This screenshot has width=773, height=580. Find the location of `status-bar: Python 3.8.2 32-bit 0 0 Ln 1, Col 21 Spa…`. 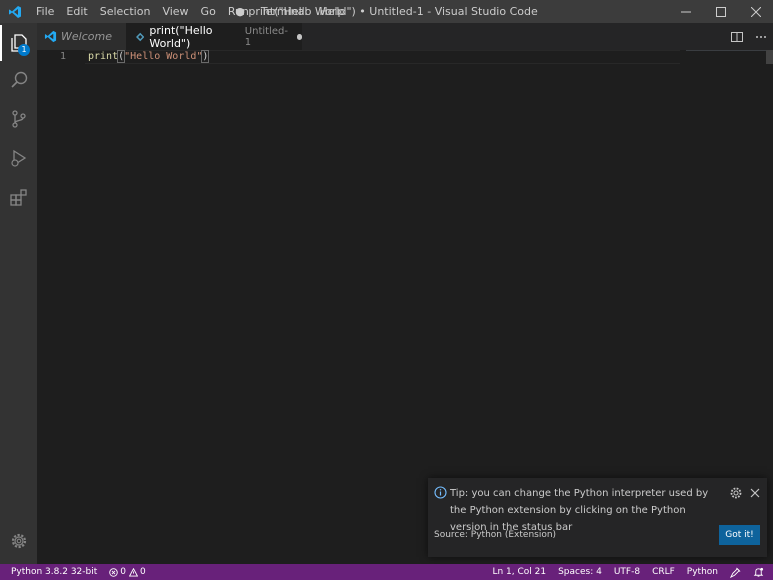

status-bar: Python 3.8.2 32-bit 0 0 Ln 1, Col 21 Spa… is located at coordinates (386, 572).